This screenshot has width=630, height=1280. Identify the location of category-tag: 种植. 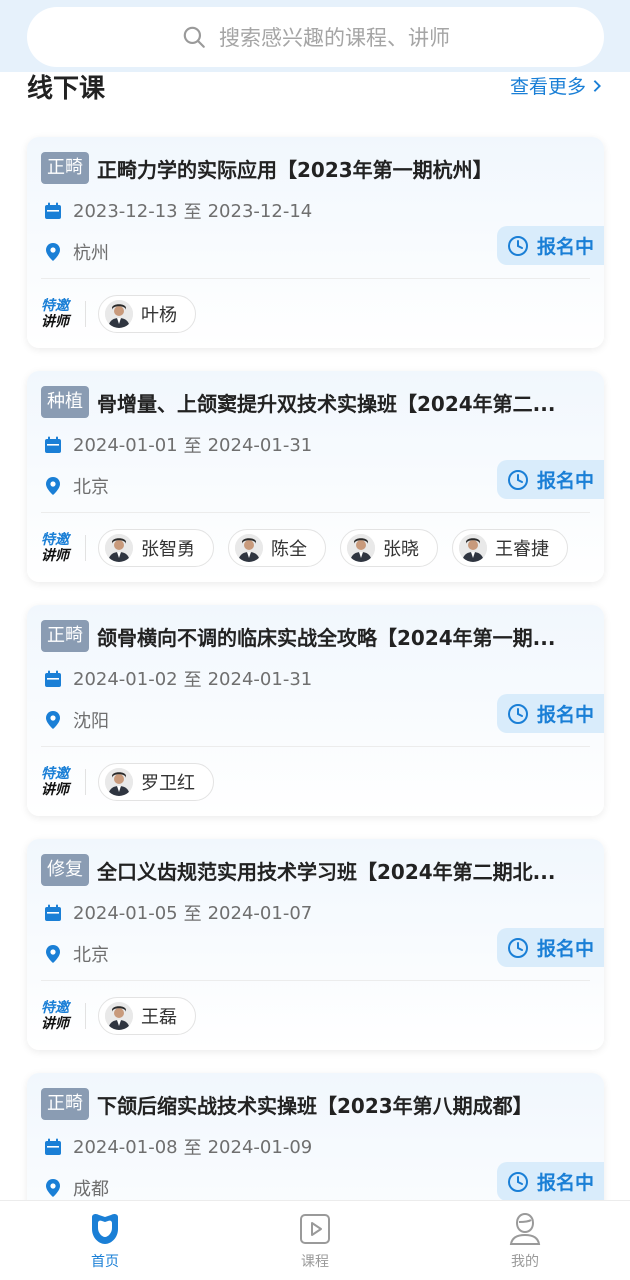
(65, 402).